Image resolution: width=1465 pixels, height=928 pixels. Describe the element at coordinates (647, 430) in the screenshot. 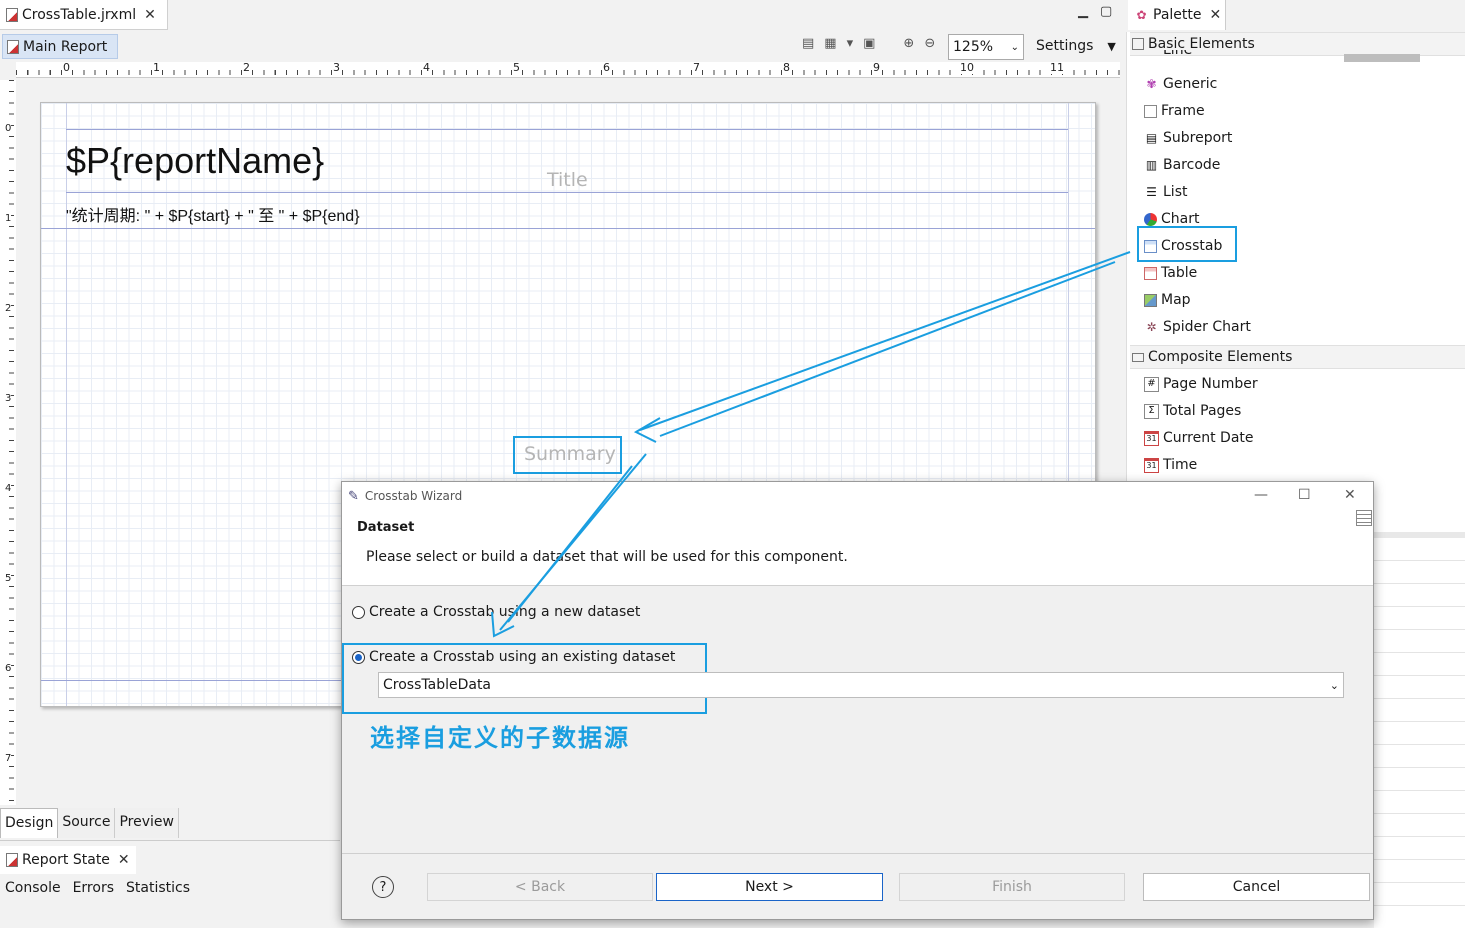

I see `arrow-head` at that location.